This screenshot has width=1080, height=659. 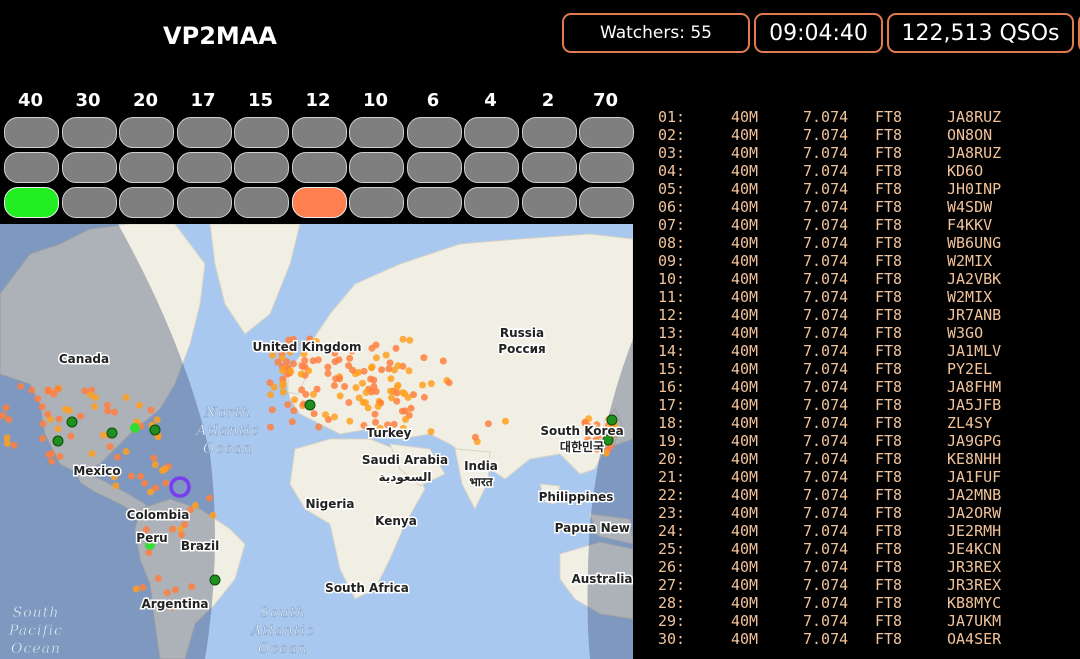 What do you see at coordinates (319, 167) in the screenshot?
I see `band-cell-12-row2` at bounding box center [319, 167].